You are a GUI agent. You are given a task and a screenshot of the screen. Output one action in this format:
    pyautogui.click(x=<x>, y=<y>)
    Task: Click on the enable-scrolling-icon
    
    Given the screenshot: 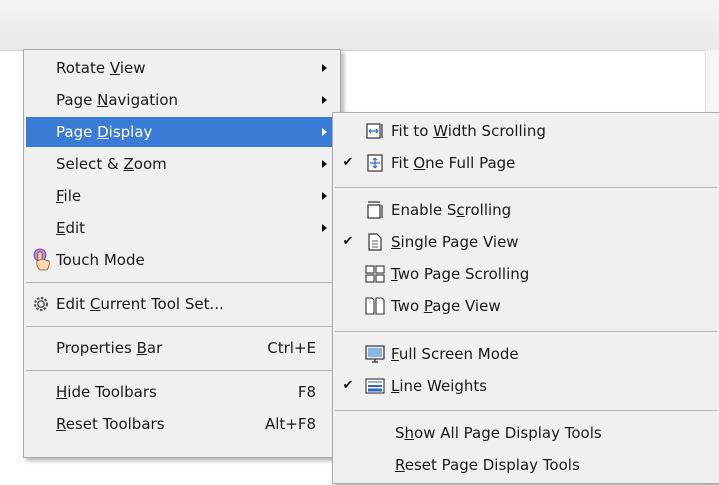 What is the action you would take?
    pyautogui.click(x=375, y=210)
    